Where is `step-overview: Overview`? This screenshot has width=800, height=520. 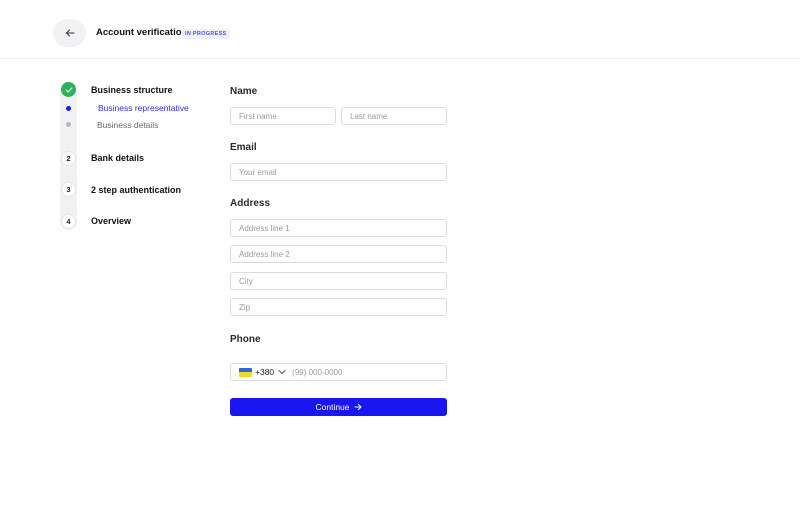
step-overview: Overview is located at coordinates (111, 221).